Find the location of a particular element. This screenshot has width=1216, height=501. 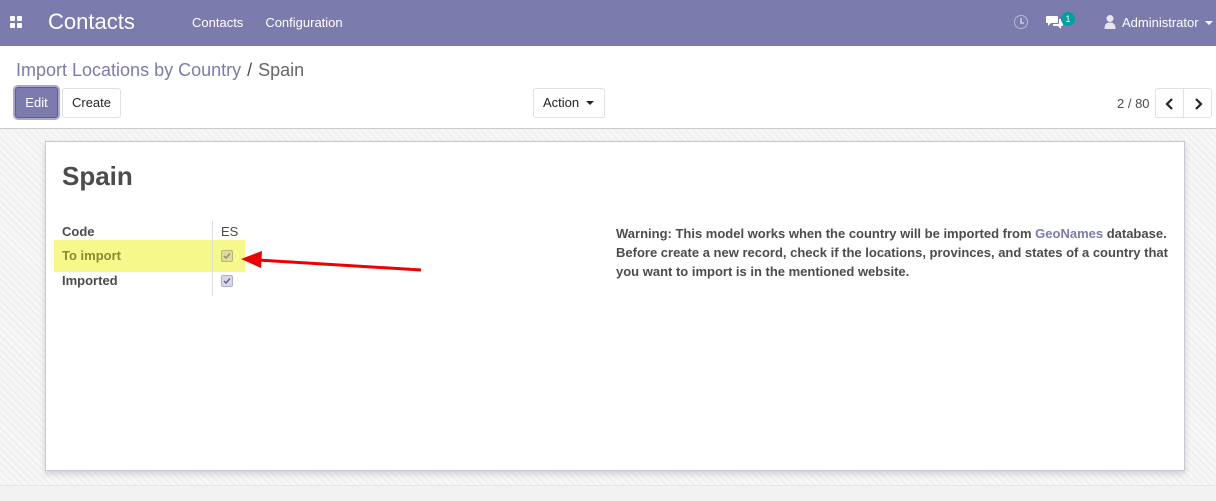

to-import-checkbox is located at coordinates (227, 256).